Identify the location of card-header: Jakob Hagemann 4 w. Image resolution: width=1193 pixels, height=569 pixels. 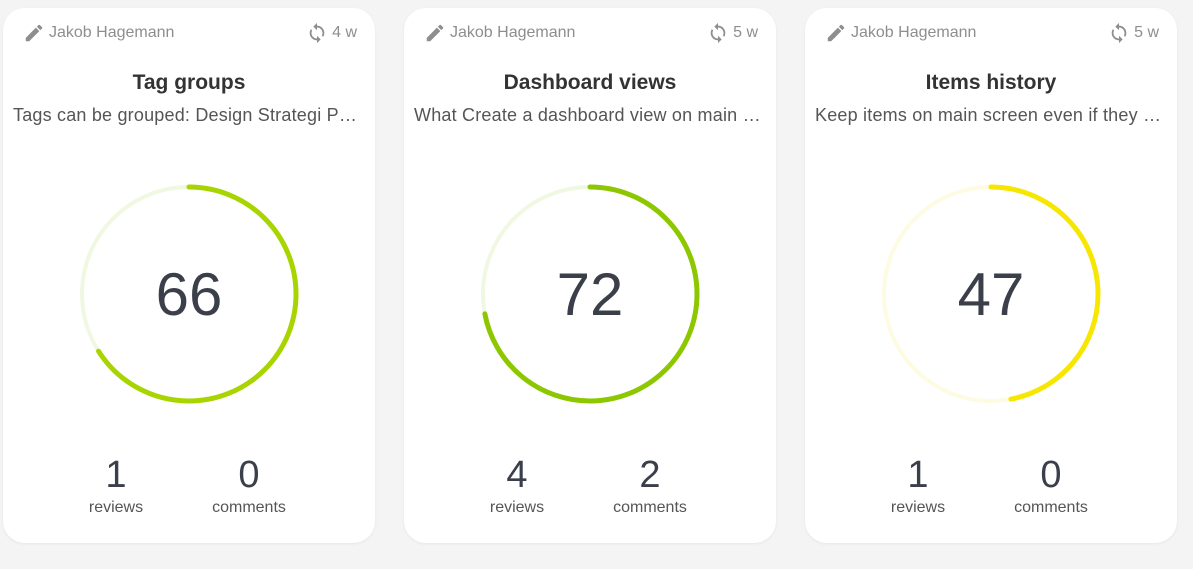
(190, 33).